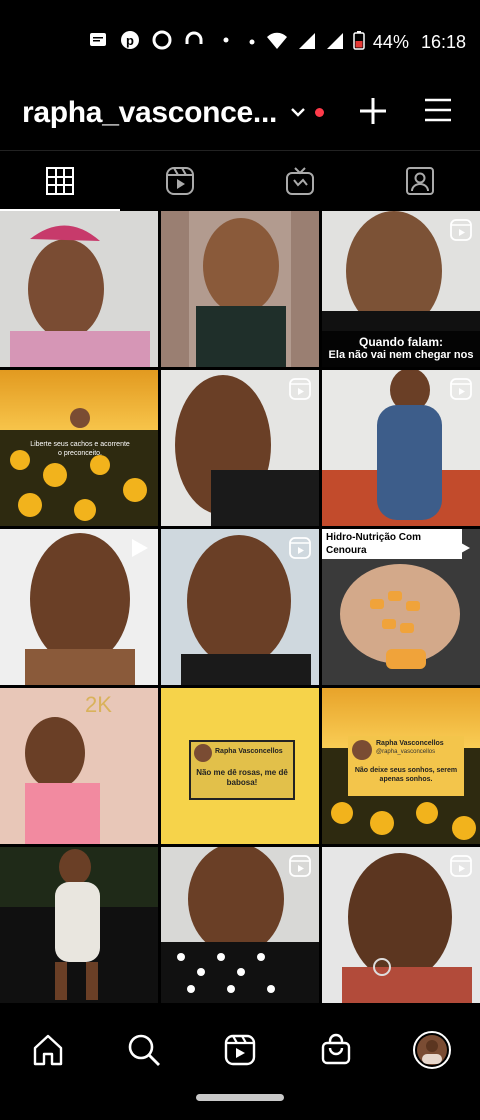 This screenshot has width=480, height=1120. I want to click on battery-icon, so click(359, 42).